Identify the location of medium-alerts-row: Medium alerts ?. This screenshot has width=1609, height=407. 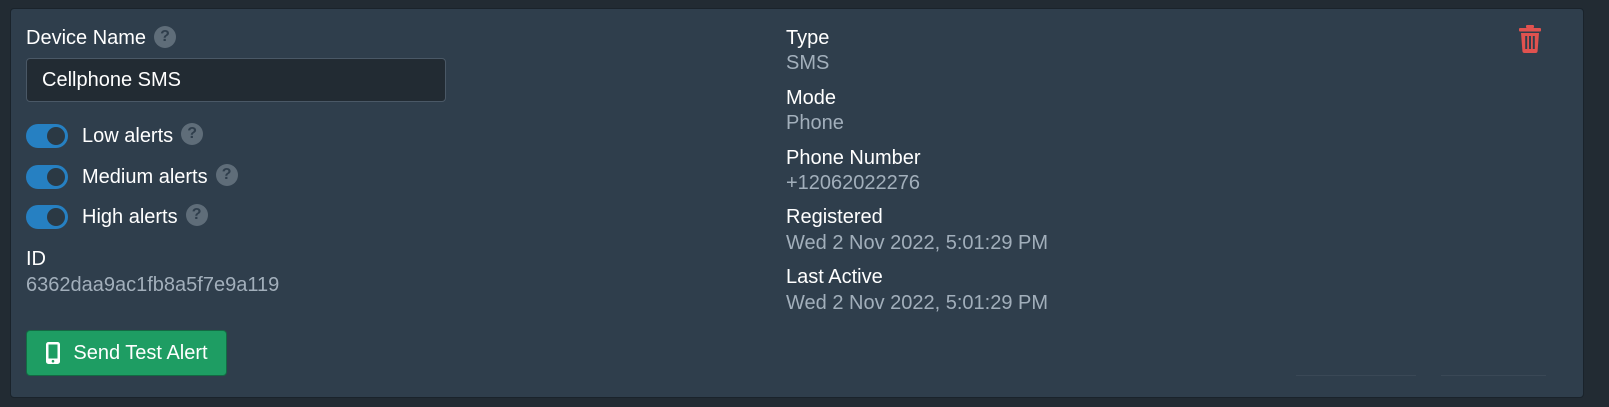
(132, 177).